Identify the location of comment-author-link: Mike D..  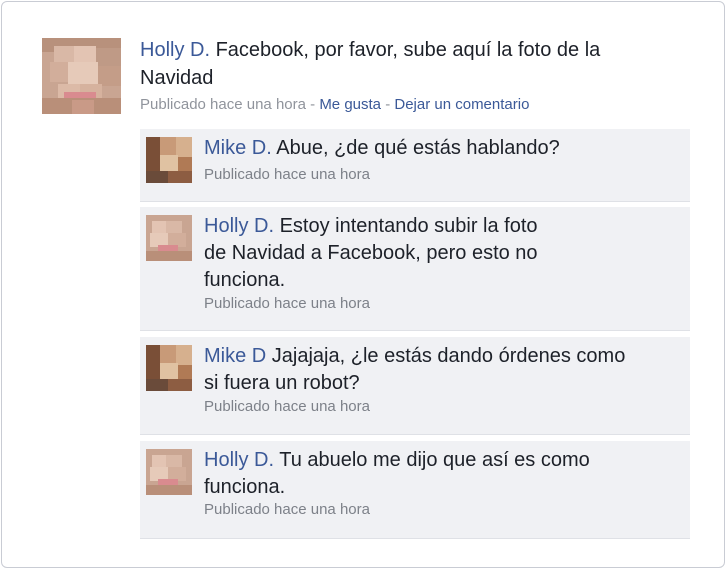
(238, 148).